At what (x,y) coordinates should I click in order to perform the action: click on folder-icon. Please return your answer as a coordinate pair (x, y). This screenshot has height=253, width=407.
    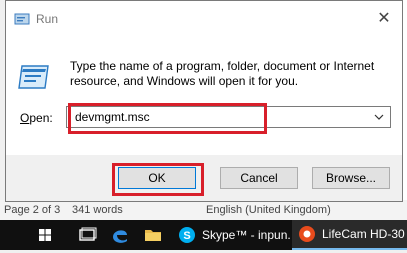
    Looking at the image, I should click on (153, 235).